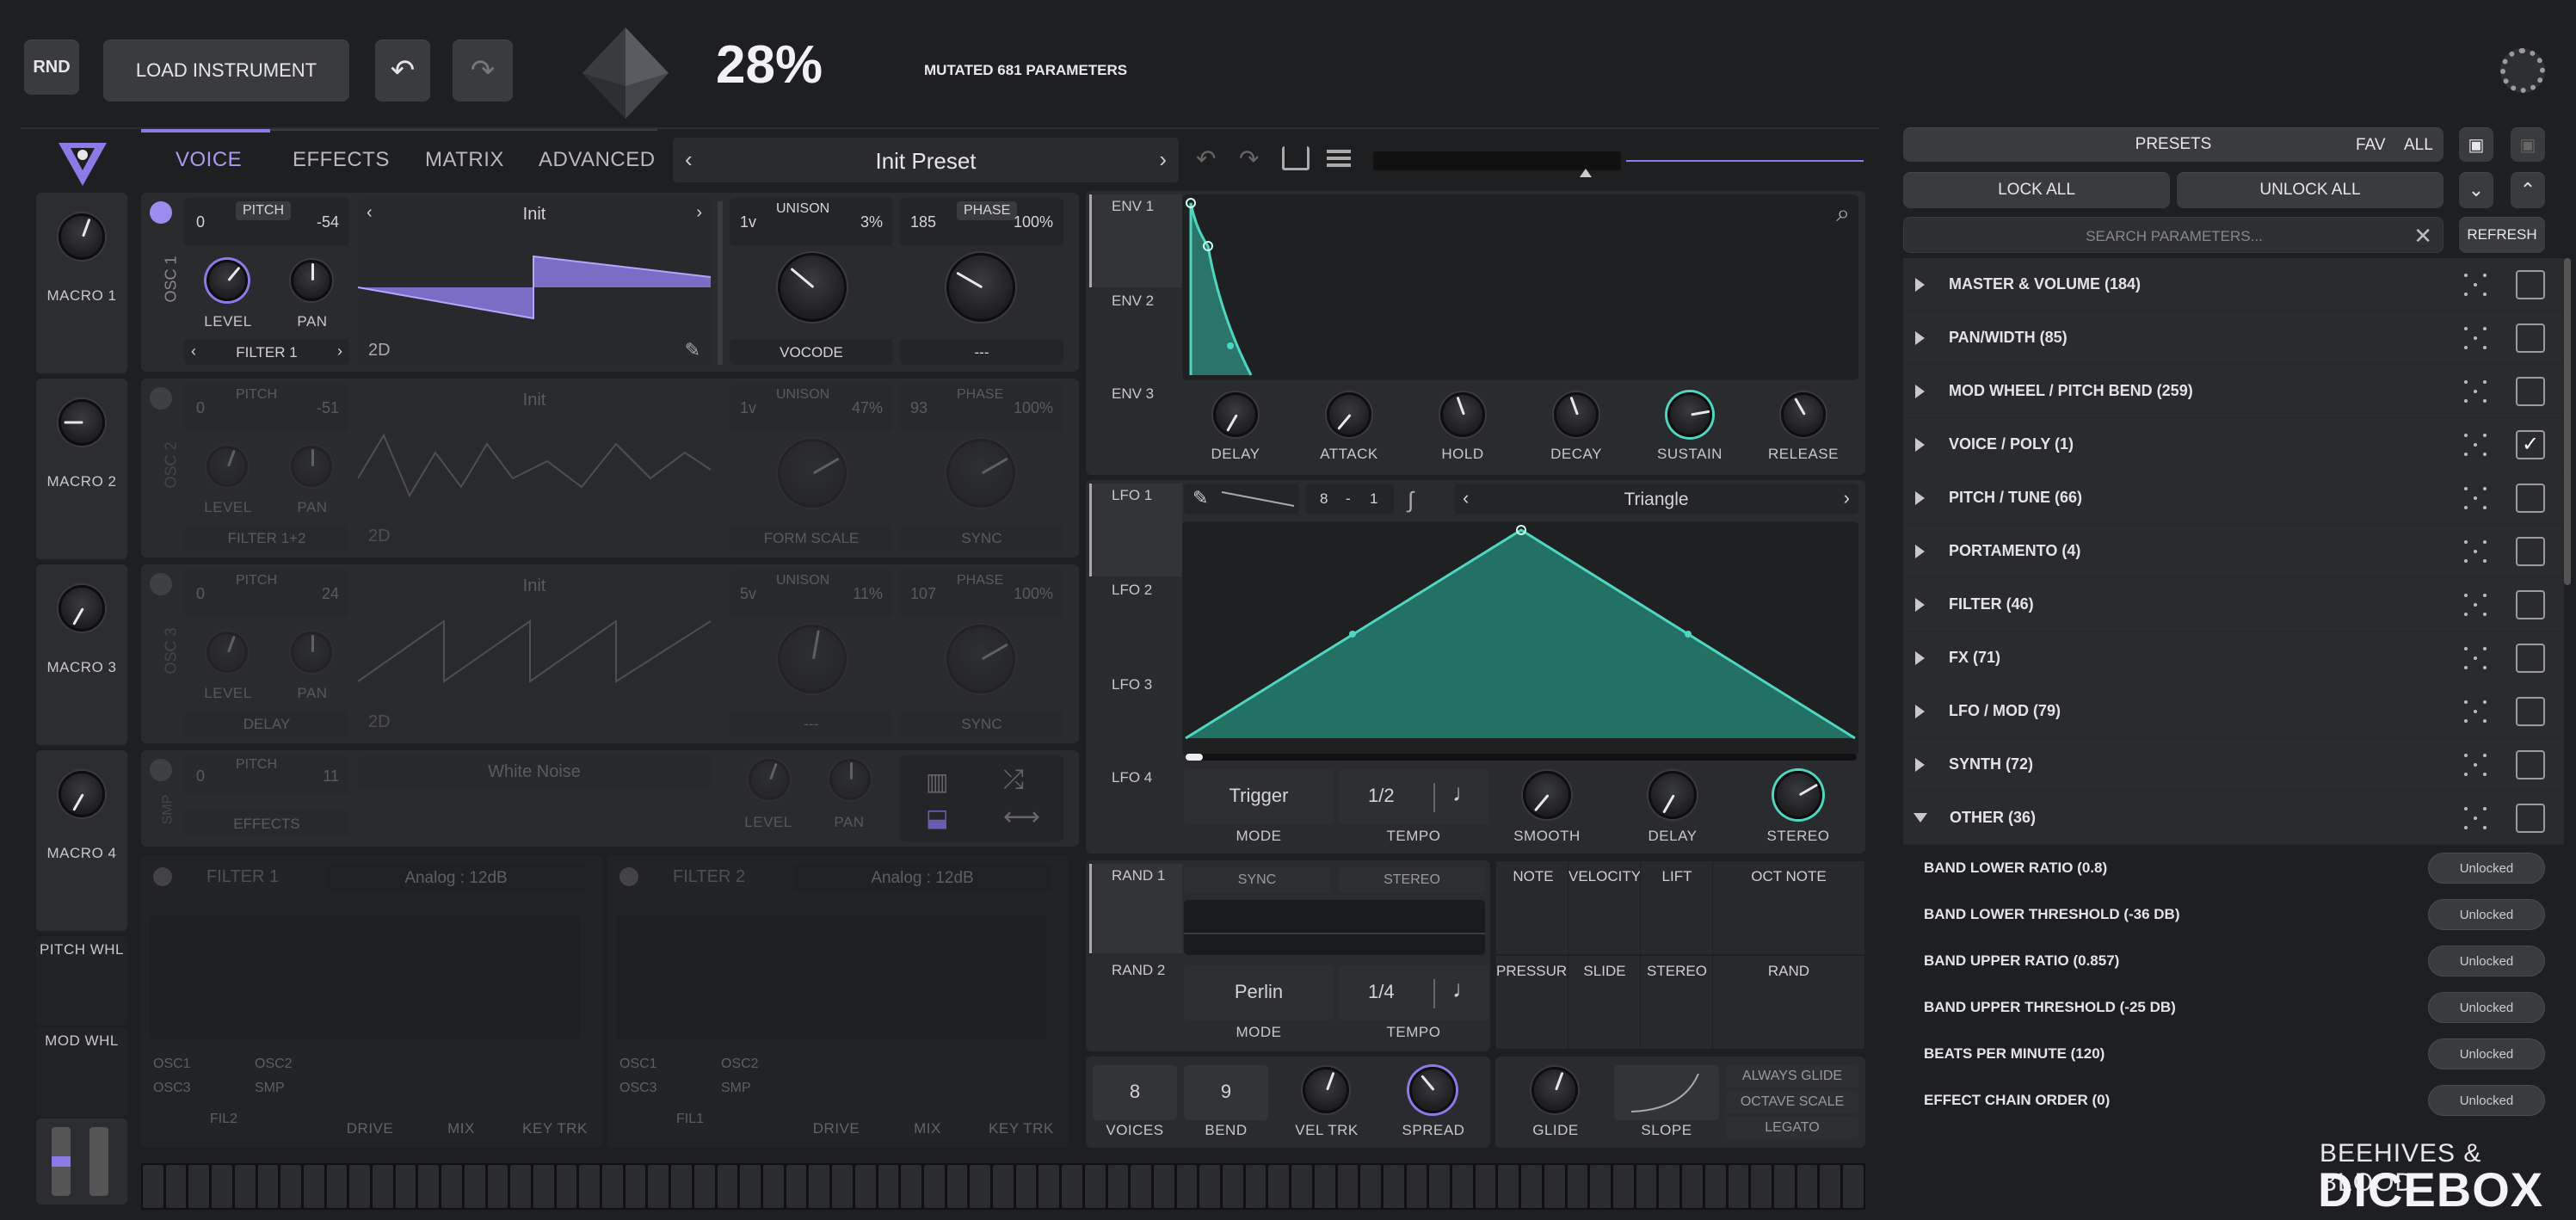  What do you see at coordinates (1350, 499) in the screenshot?
I see `lfo-grid: 8 - 1` at bounding box center [1350, 499].